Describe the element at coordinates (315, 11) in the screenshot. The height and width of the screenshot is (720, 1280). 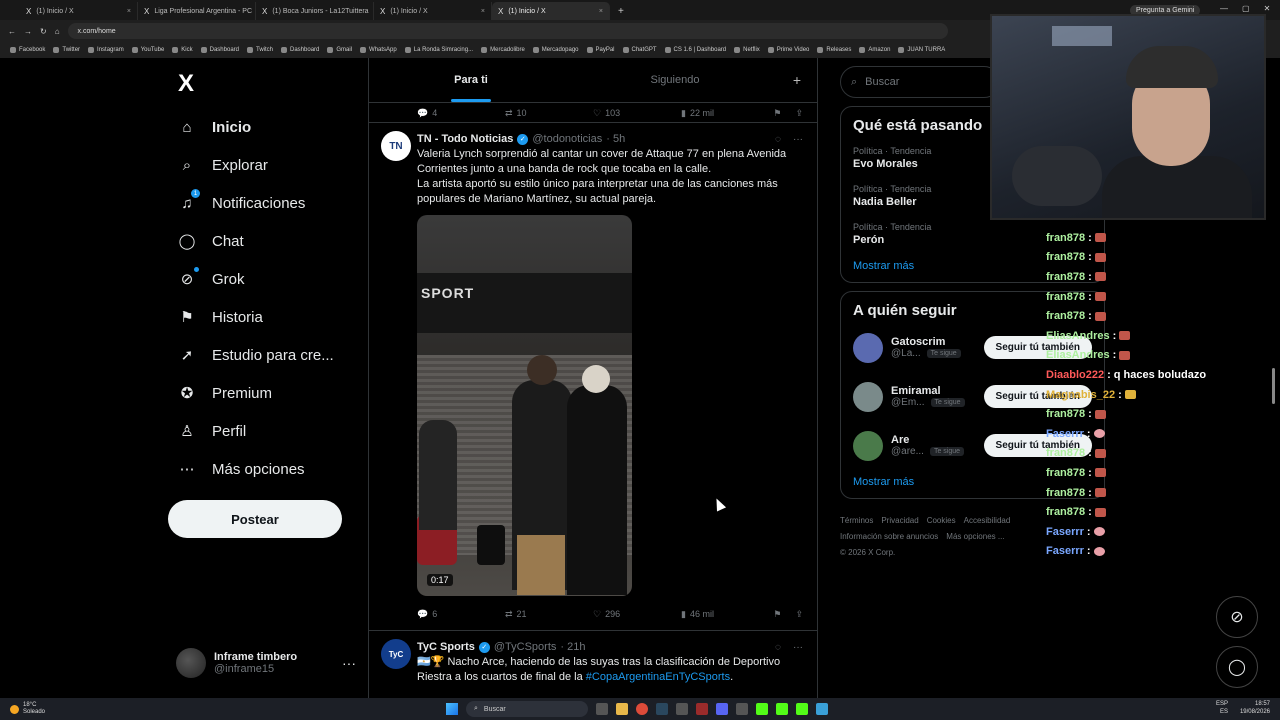
I see `browser-tab: X(1) Boca Juniors - La12Tuittera×` at that location.